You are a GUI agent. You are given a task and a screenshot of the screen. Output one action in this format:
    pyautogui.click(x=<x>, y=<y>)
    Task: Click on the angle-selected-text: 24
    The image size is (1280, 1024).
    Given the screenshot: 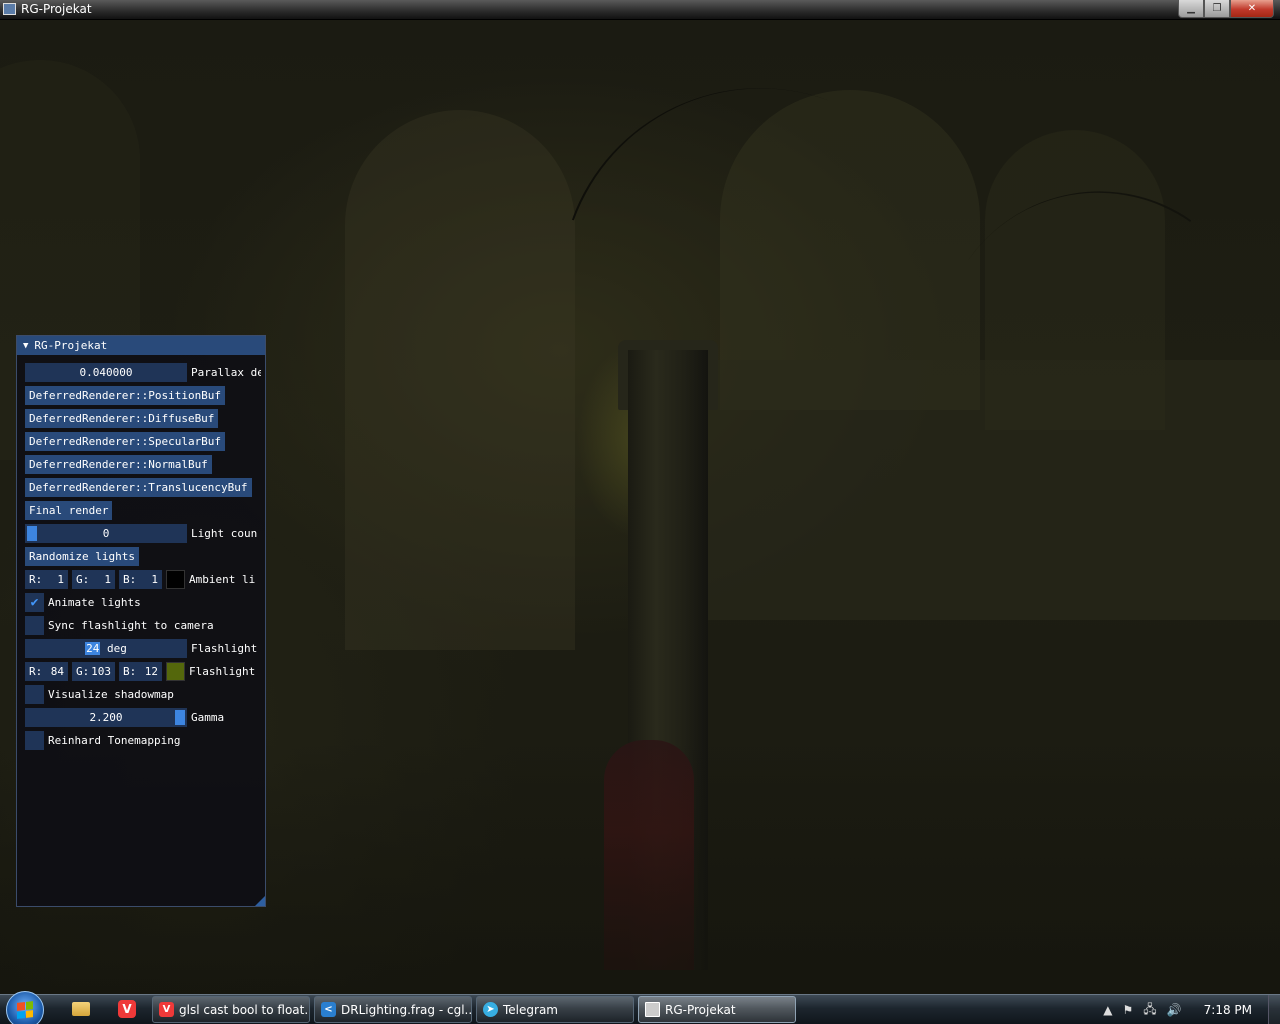 What is the action you would take?
    pyautogui.click(x=93, y=648)
    